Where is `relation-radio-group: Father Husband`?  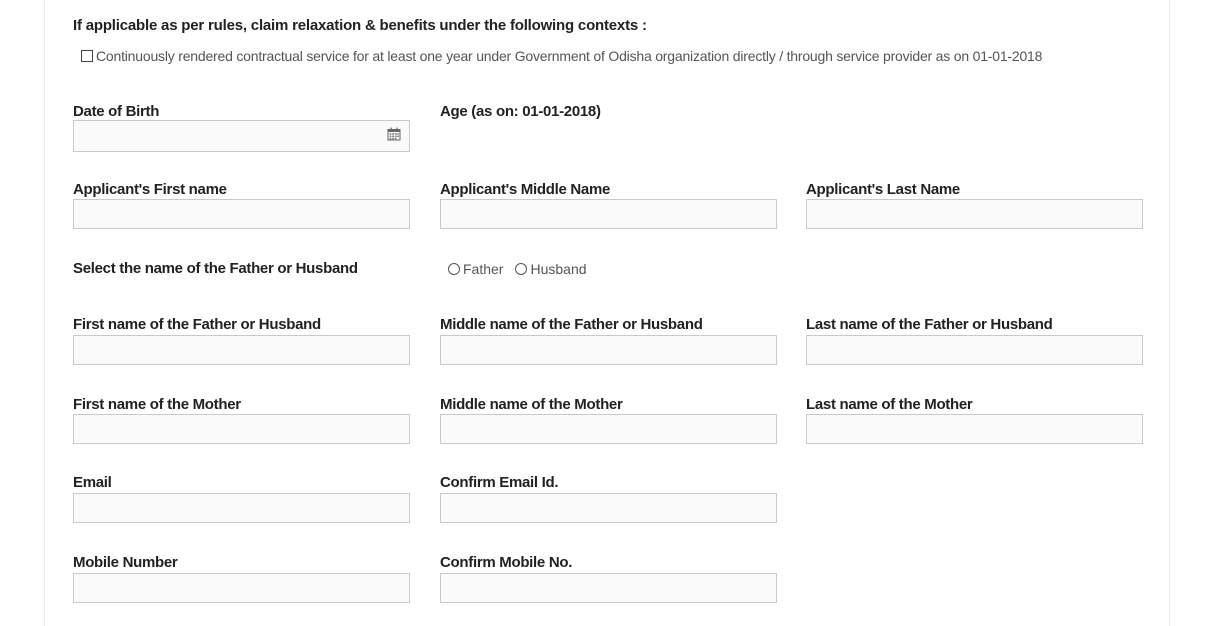 relation-radio-group: Father Husband is located at coordinates (523, 269).